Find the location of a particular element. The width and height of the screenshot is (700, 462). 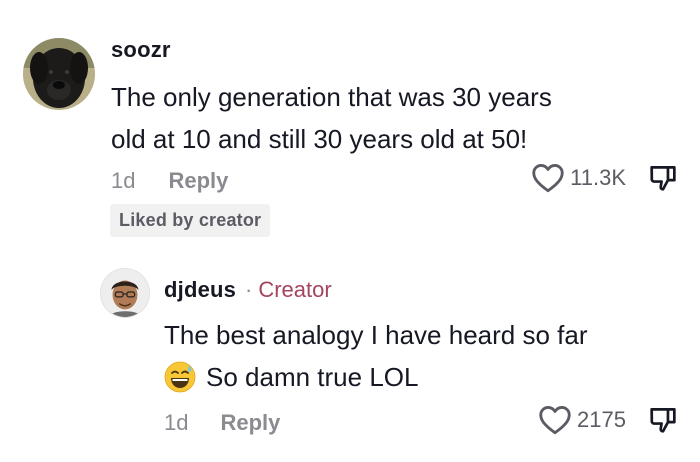

like-controls: 11.3K is located at coordinates (605, 178).